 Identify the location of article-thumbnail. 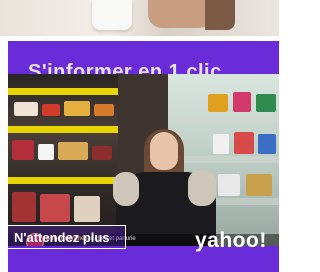
(139, 18).